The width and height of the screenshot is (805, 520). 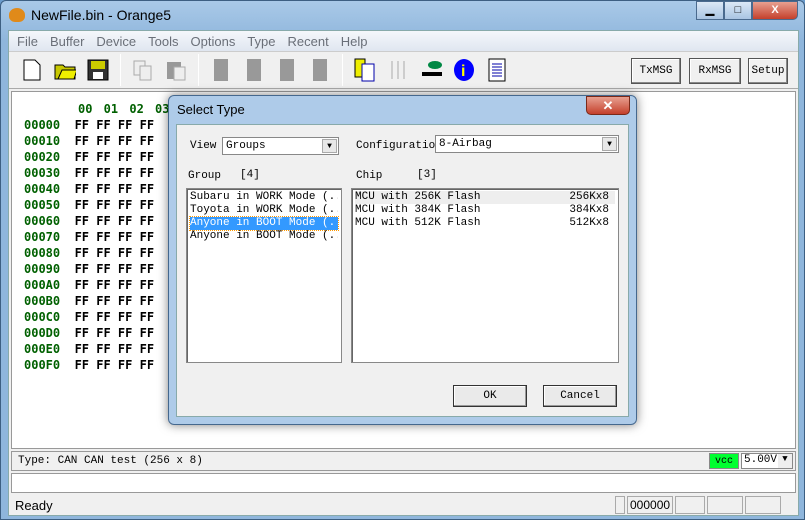 What do you see at coordinates (580, 396) in the screenshot?
I see `cancel-button: Cancel` at bounding box center [580, 396].